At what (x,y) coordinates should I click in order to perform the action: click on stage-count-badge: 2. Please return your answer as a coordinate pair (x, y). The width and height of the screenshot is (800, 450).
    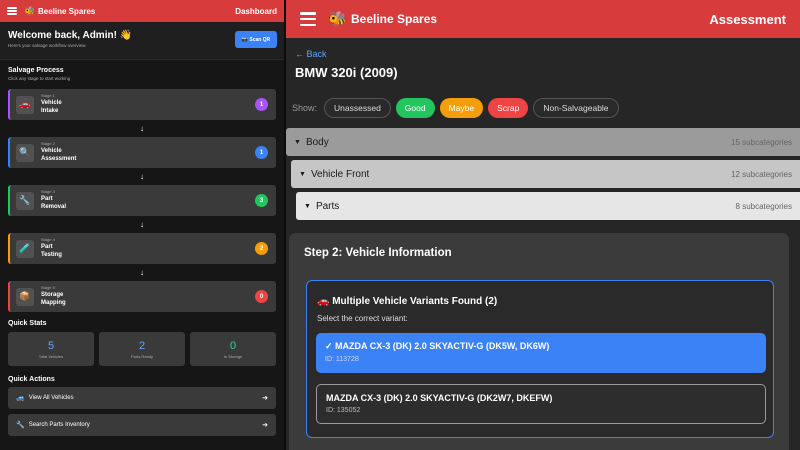
    Looking at the image, I should click on (261, 248).